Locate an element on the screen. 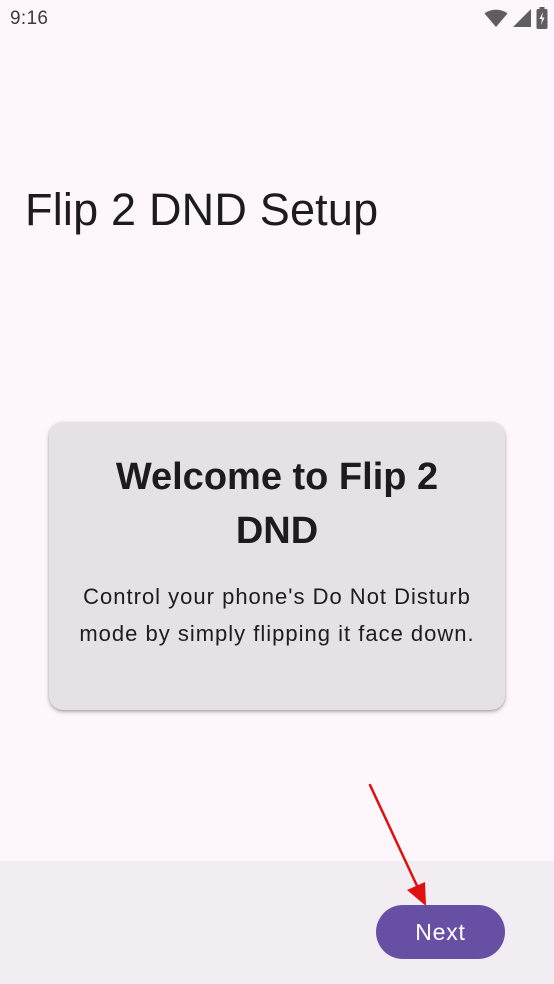 This screenshot has width=554, height=984. status-time: 9:16 is located at coordinates (29, 18).